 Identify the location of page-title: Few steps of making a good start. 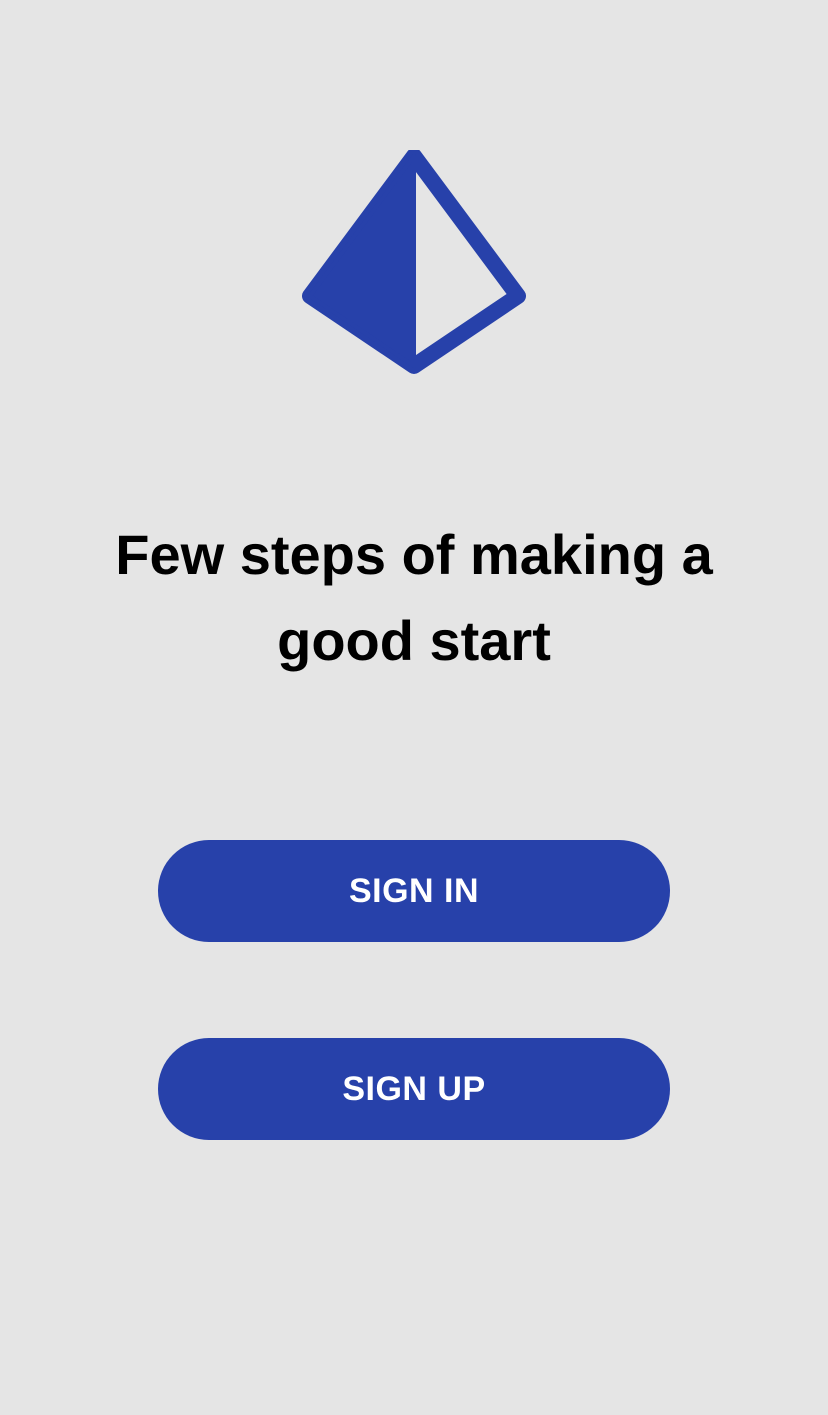
(414, 597).